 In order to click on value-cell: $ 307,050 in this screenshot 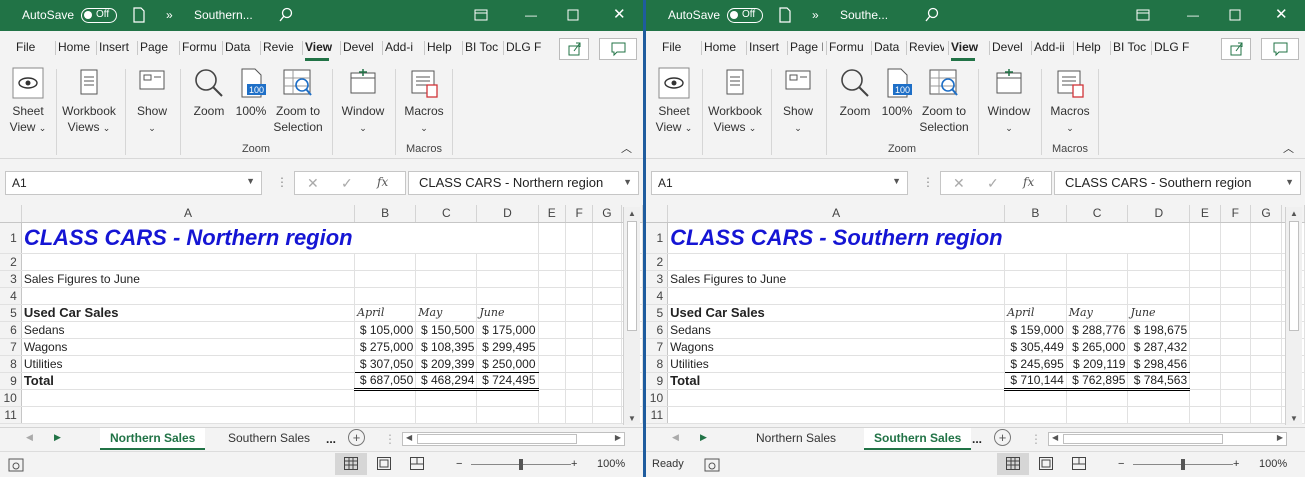, I will do `click(385, 364)`.